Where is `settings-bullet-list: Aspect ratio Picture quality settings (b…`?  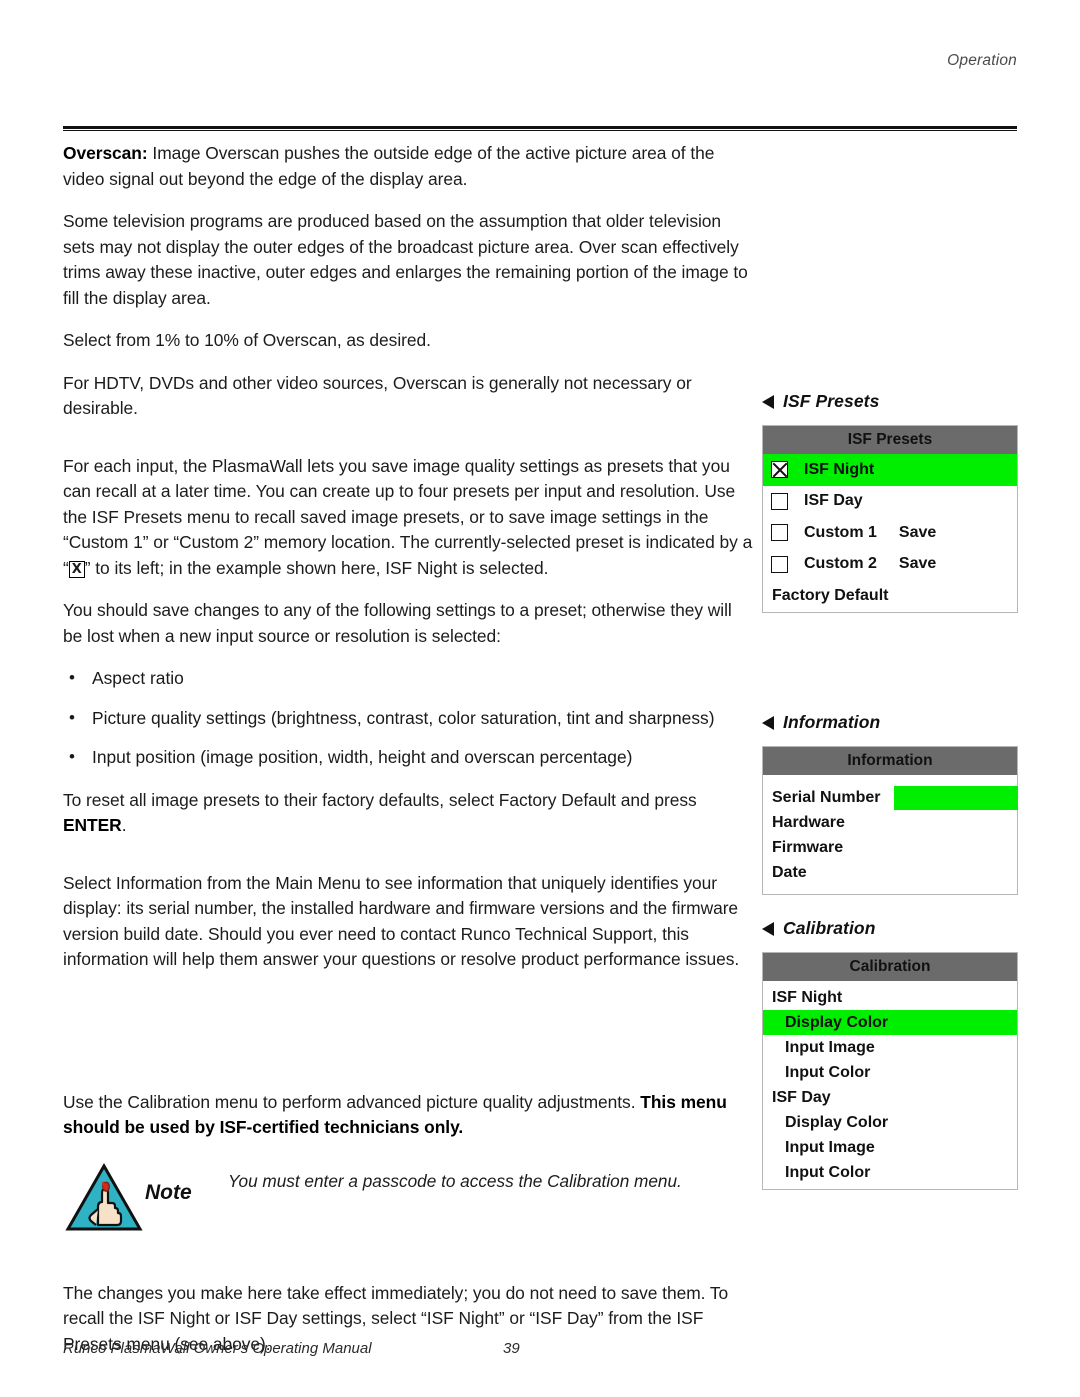
settings-bullet-list: Aspect ratio Picture quality settings (b… is located at coordinates (408, 718).